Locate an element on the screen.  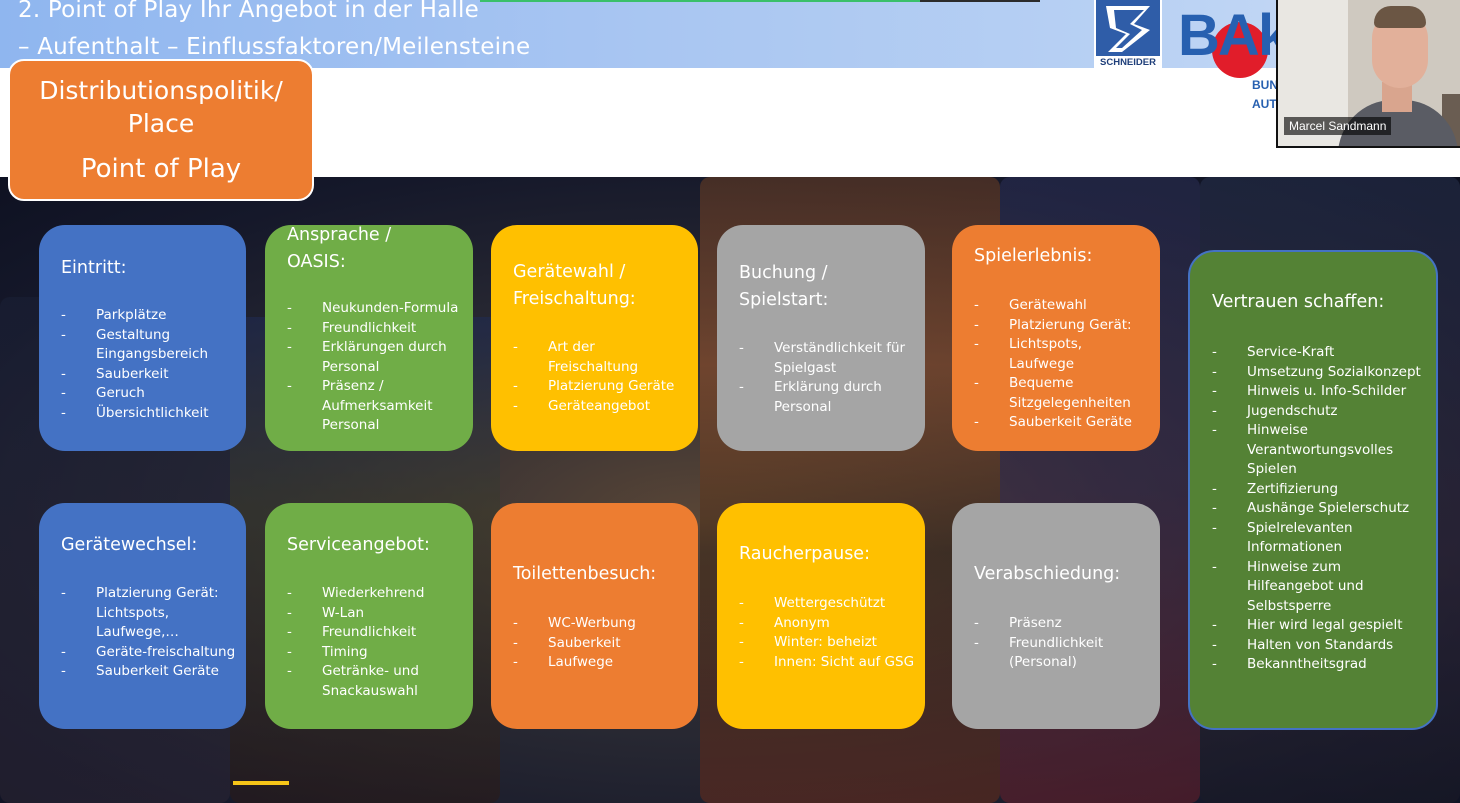
box-title: Ansprache / OASIS: is located at coordinates (339, 248).